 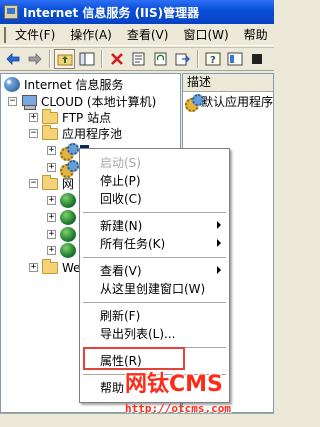 What do you see at coordinates (87, 118) in the screenshot?
I see `tree-label: FTP 站点` at bounding box center [87, 118].